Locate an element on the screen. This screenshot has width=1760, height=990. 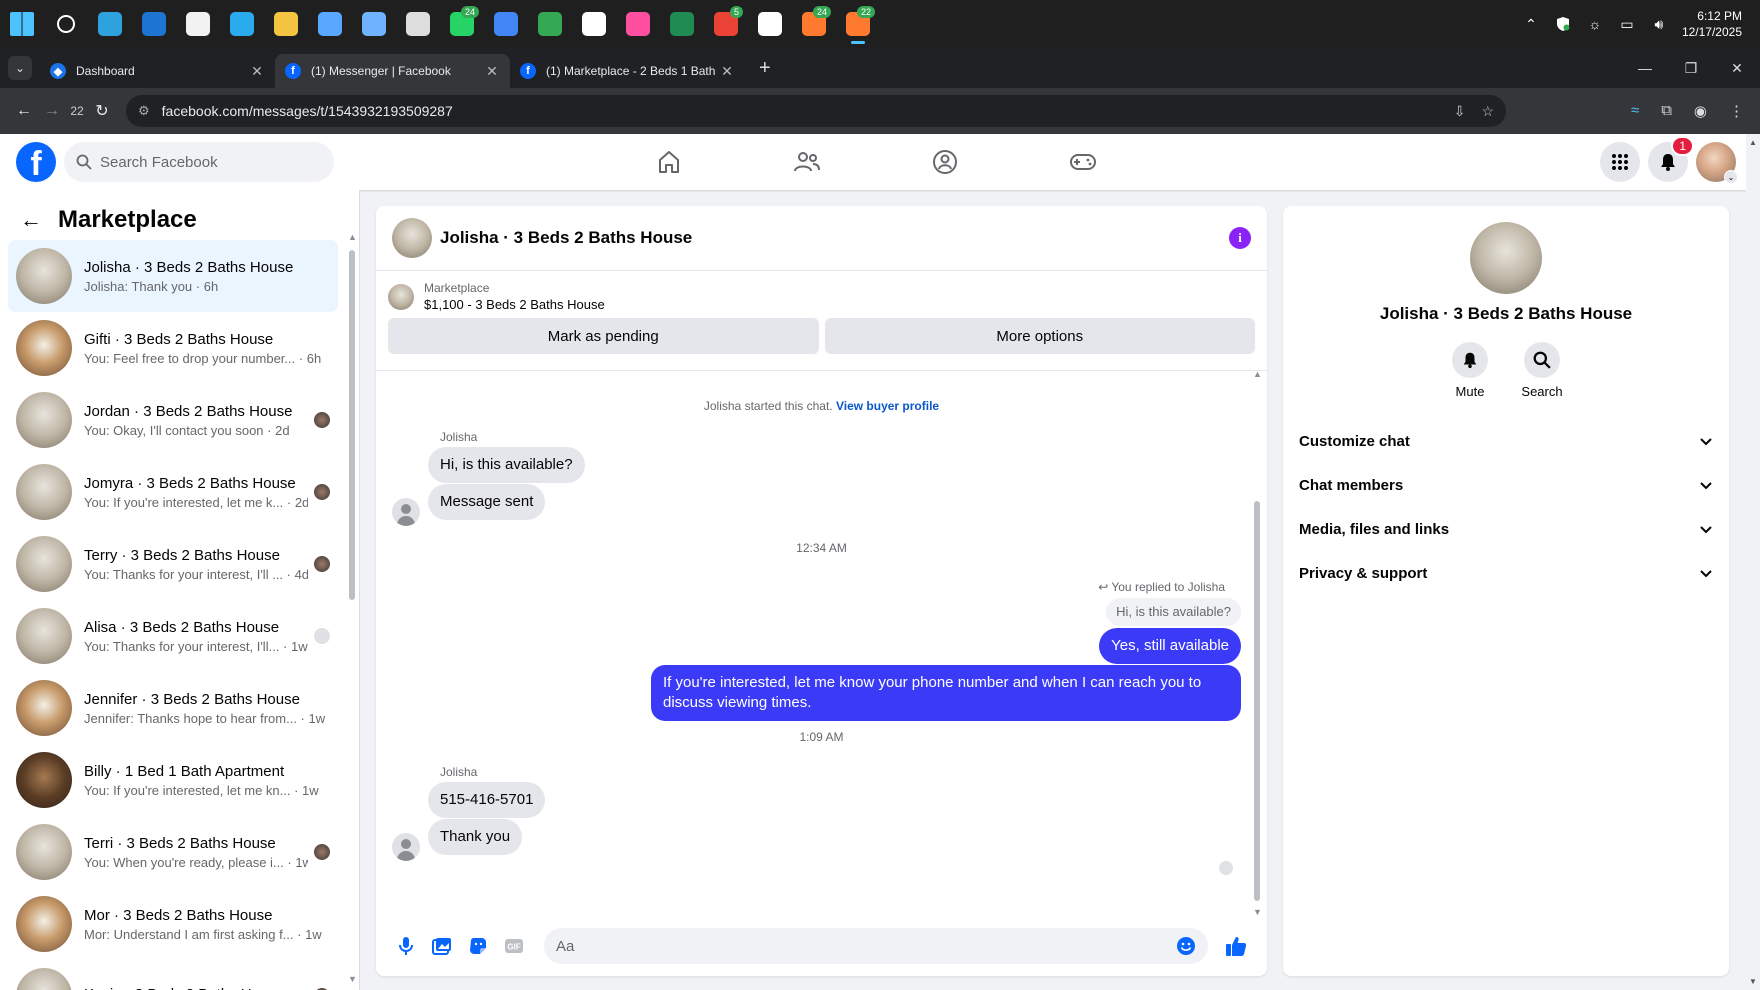
message-input is located at coordinates (866, 946).